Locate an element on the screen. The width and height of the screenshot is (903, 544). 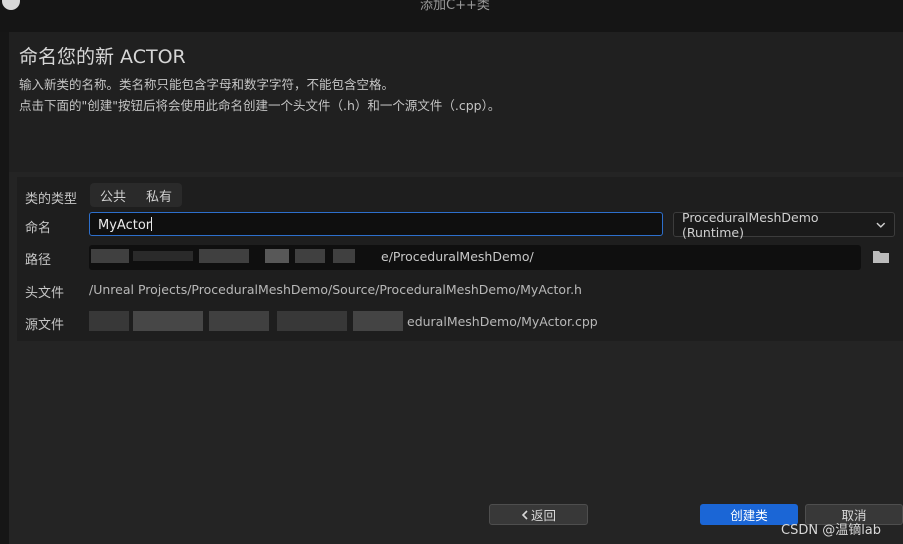
back-button: 返回 is located at coordinates (538, 514).